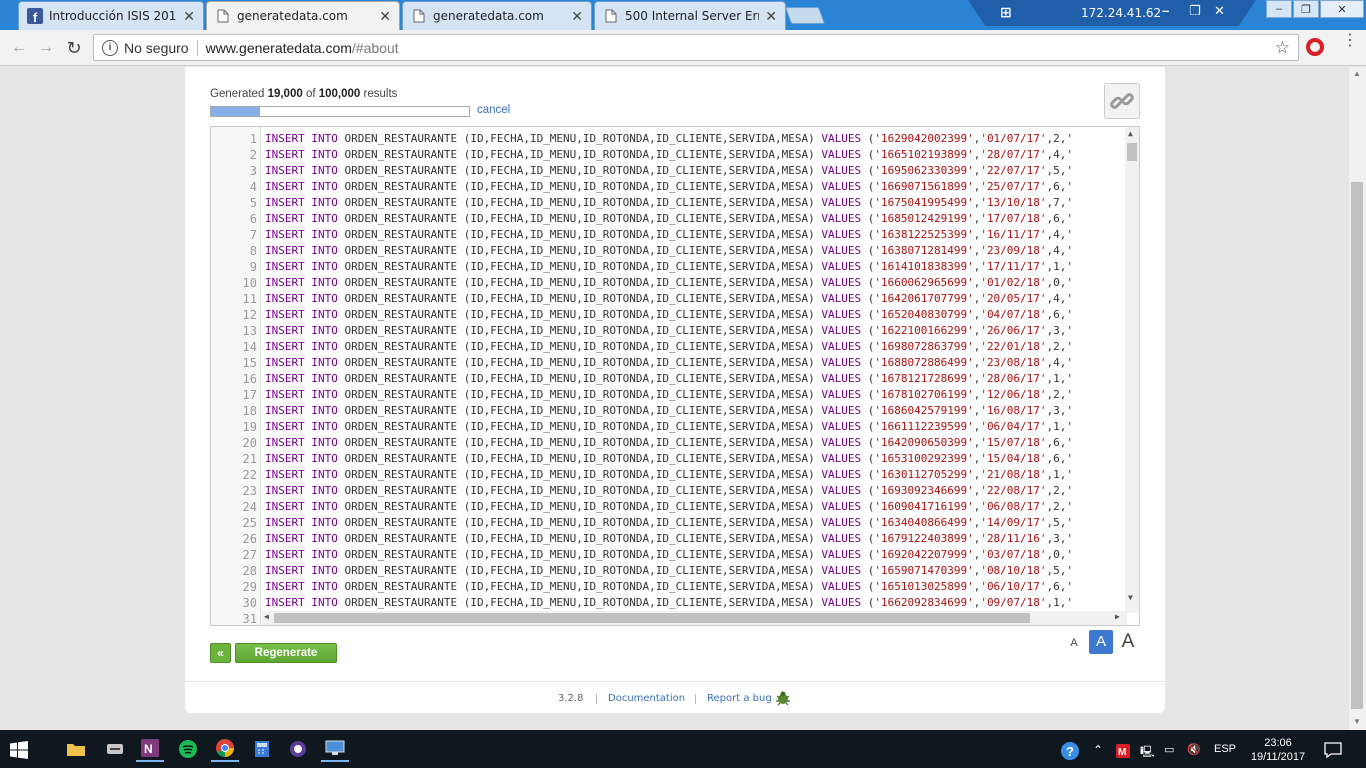  Describe the element at coordinates (1122, 101) in the screenshot. I see `link-button` at that location.